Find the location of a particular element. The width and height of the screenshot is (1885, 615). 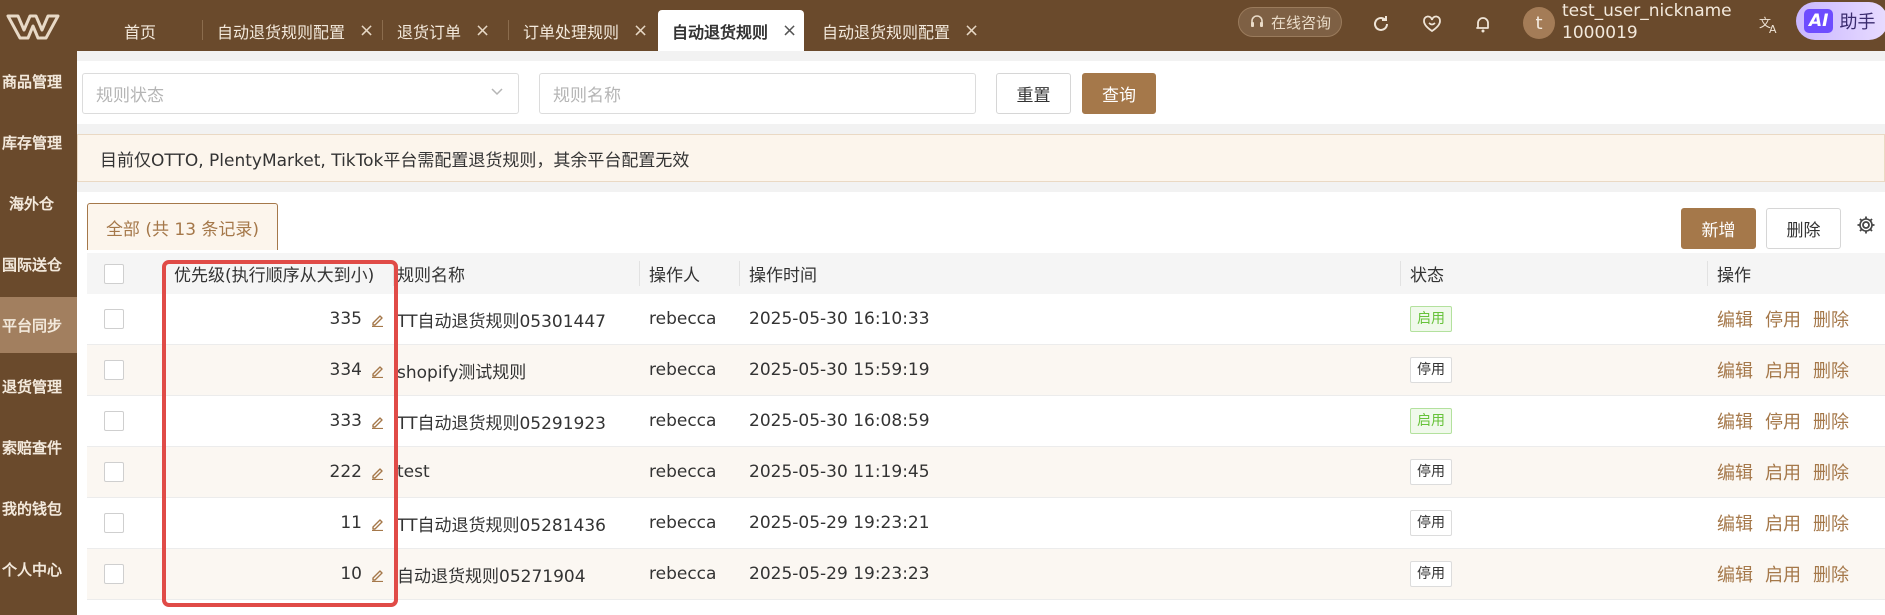

rule-status-select: 规则状态 is located at coordinates (300, 93).